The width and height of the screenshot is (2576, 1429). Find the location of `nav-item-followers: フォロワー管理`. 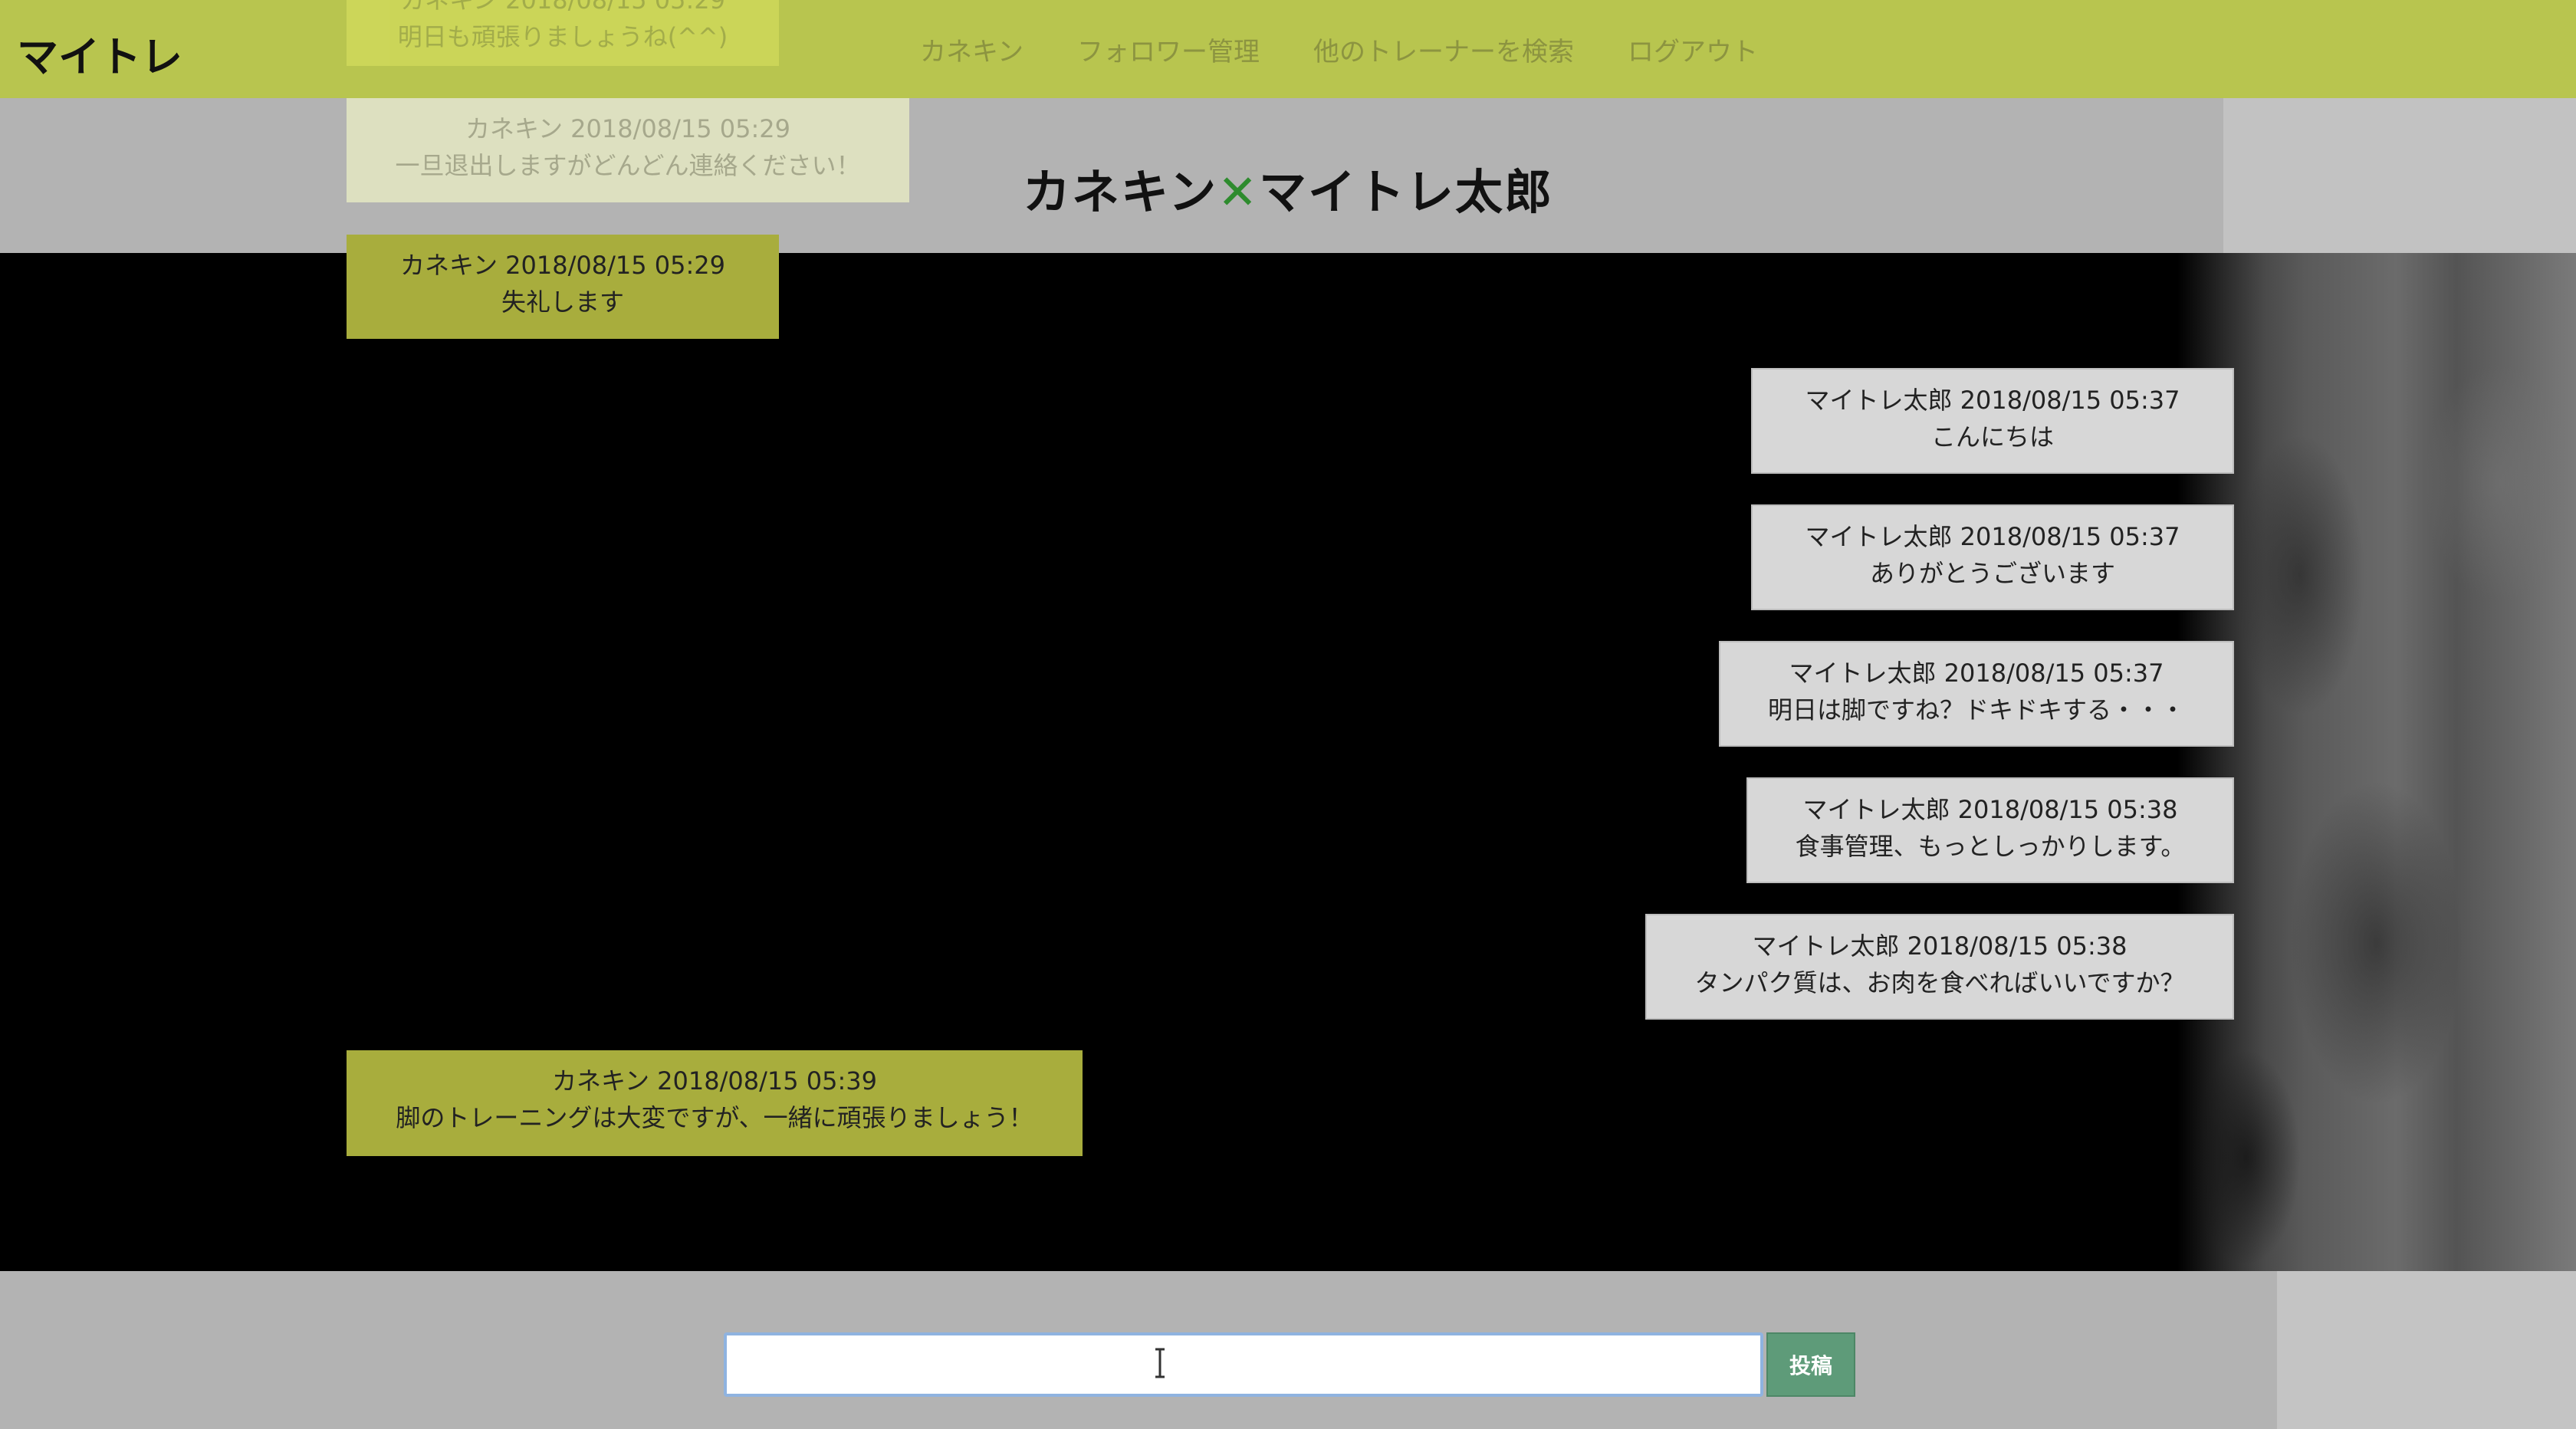

nav-item-followers: フォロワー管理 is located at coordinates (1169, 49).